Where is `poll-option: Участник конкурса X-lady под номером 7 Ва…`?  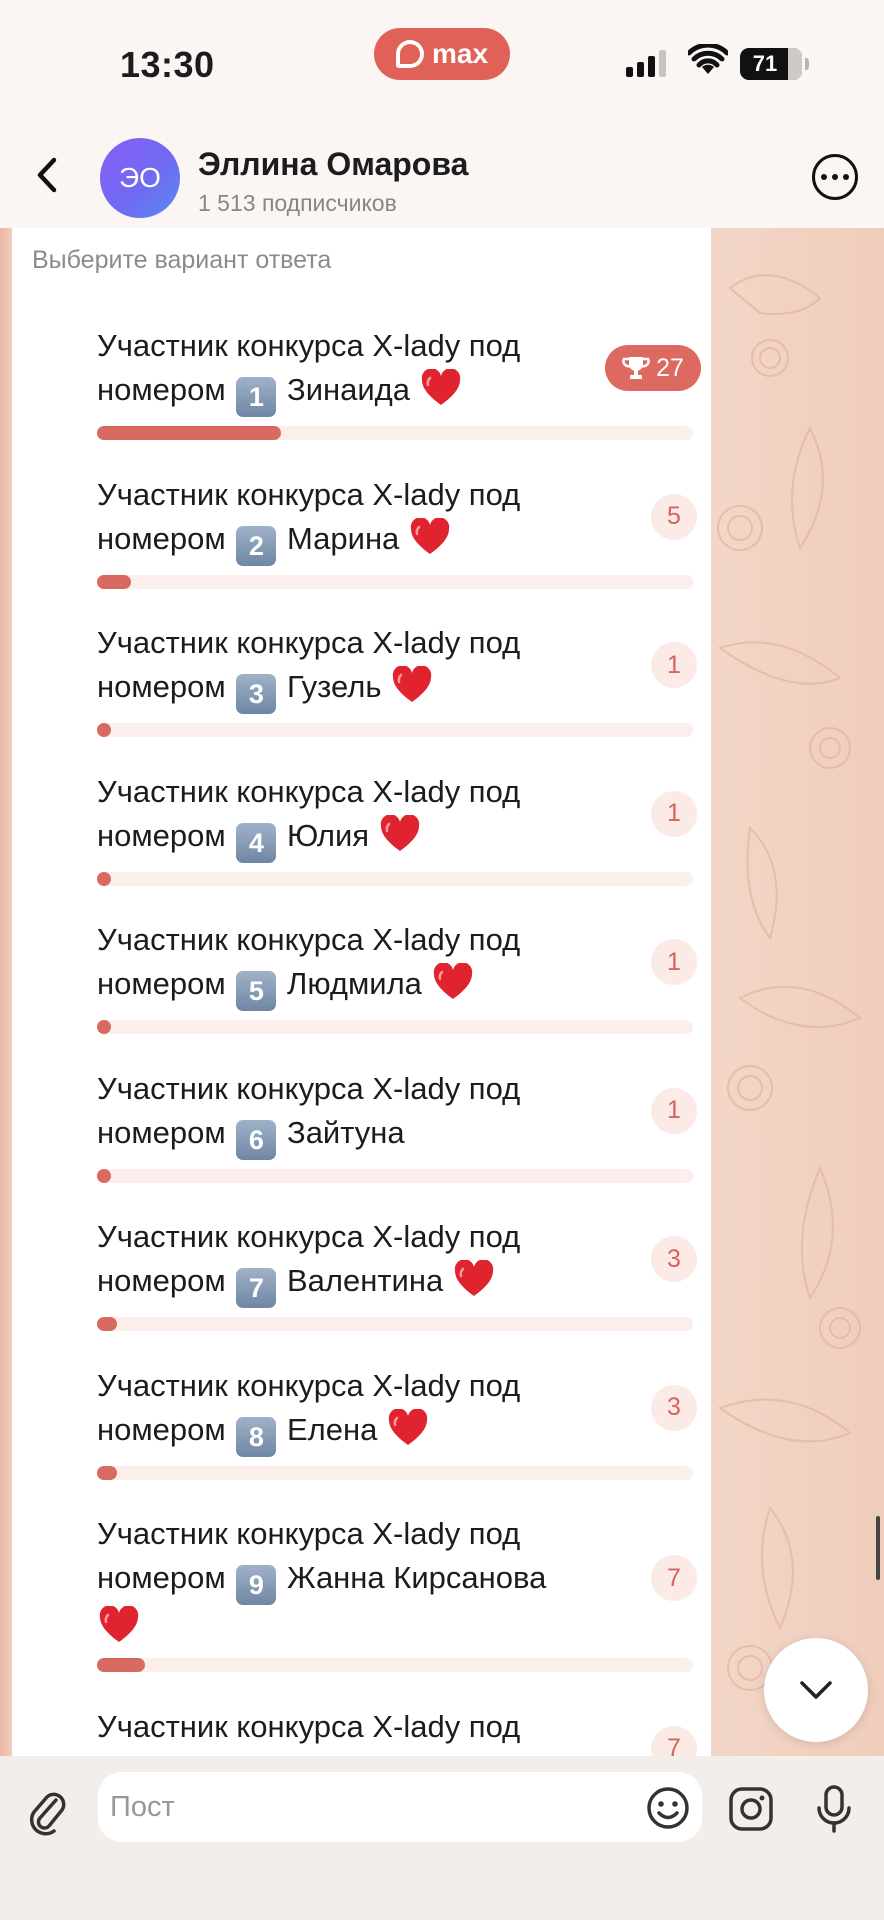
poll-option: Участник конкурса X-lady под номером 7 Ва… is located at coordinates (397, 1273).